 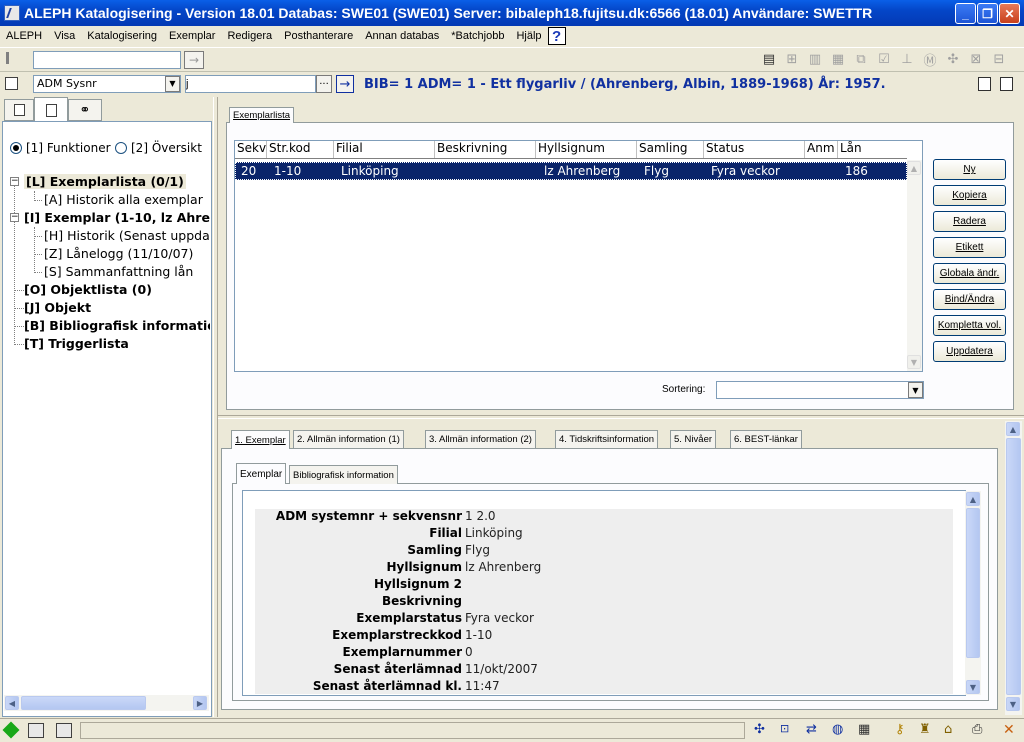 What do you see at coordinates (815, 59) in the screenshot?
I see `book-icon: ▥` at bounding box center [815, 59].